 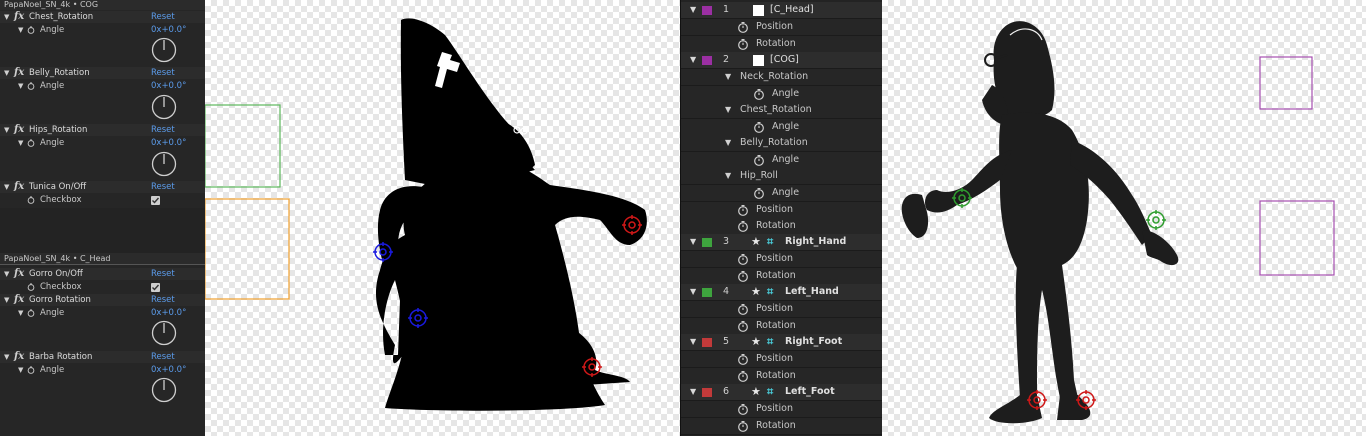 What do you see at coordinates (102, 300) in the screenshot?
I see `effect-gorro-rotation: ▼ fx Gorro Rotation Reset` at bounding box center [102, 300].